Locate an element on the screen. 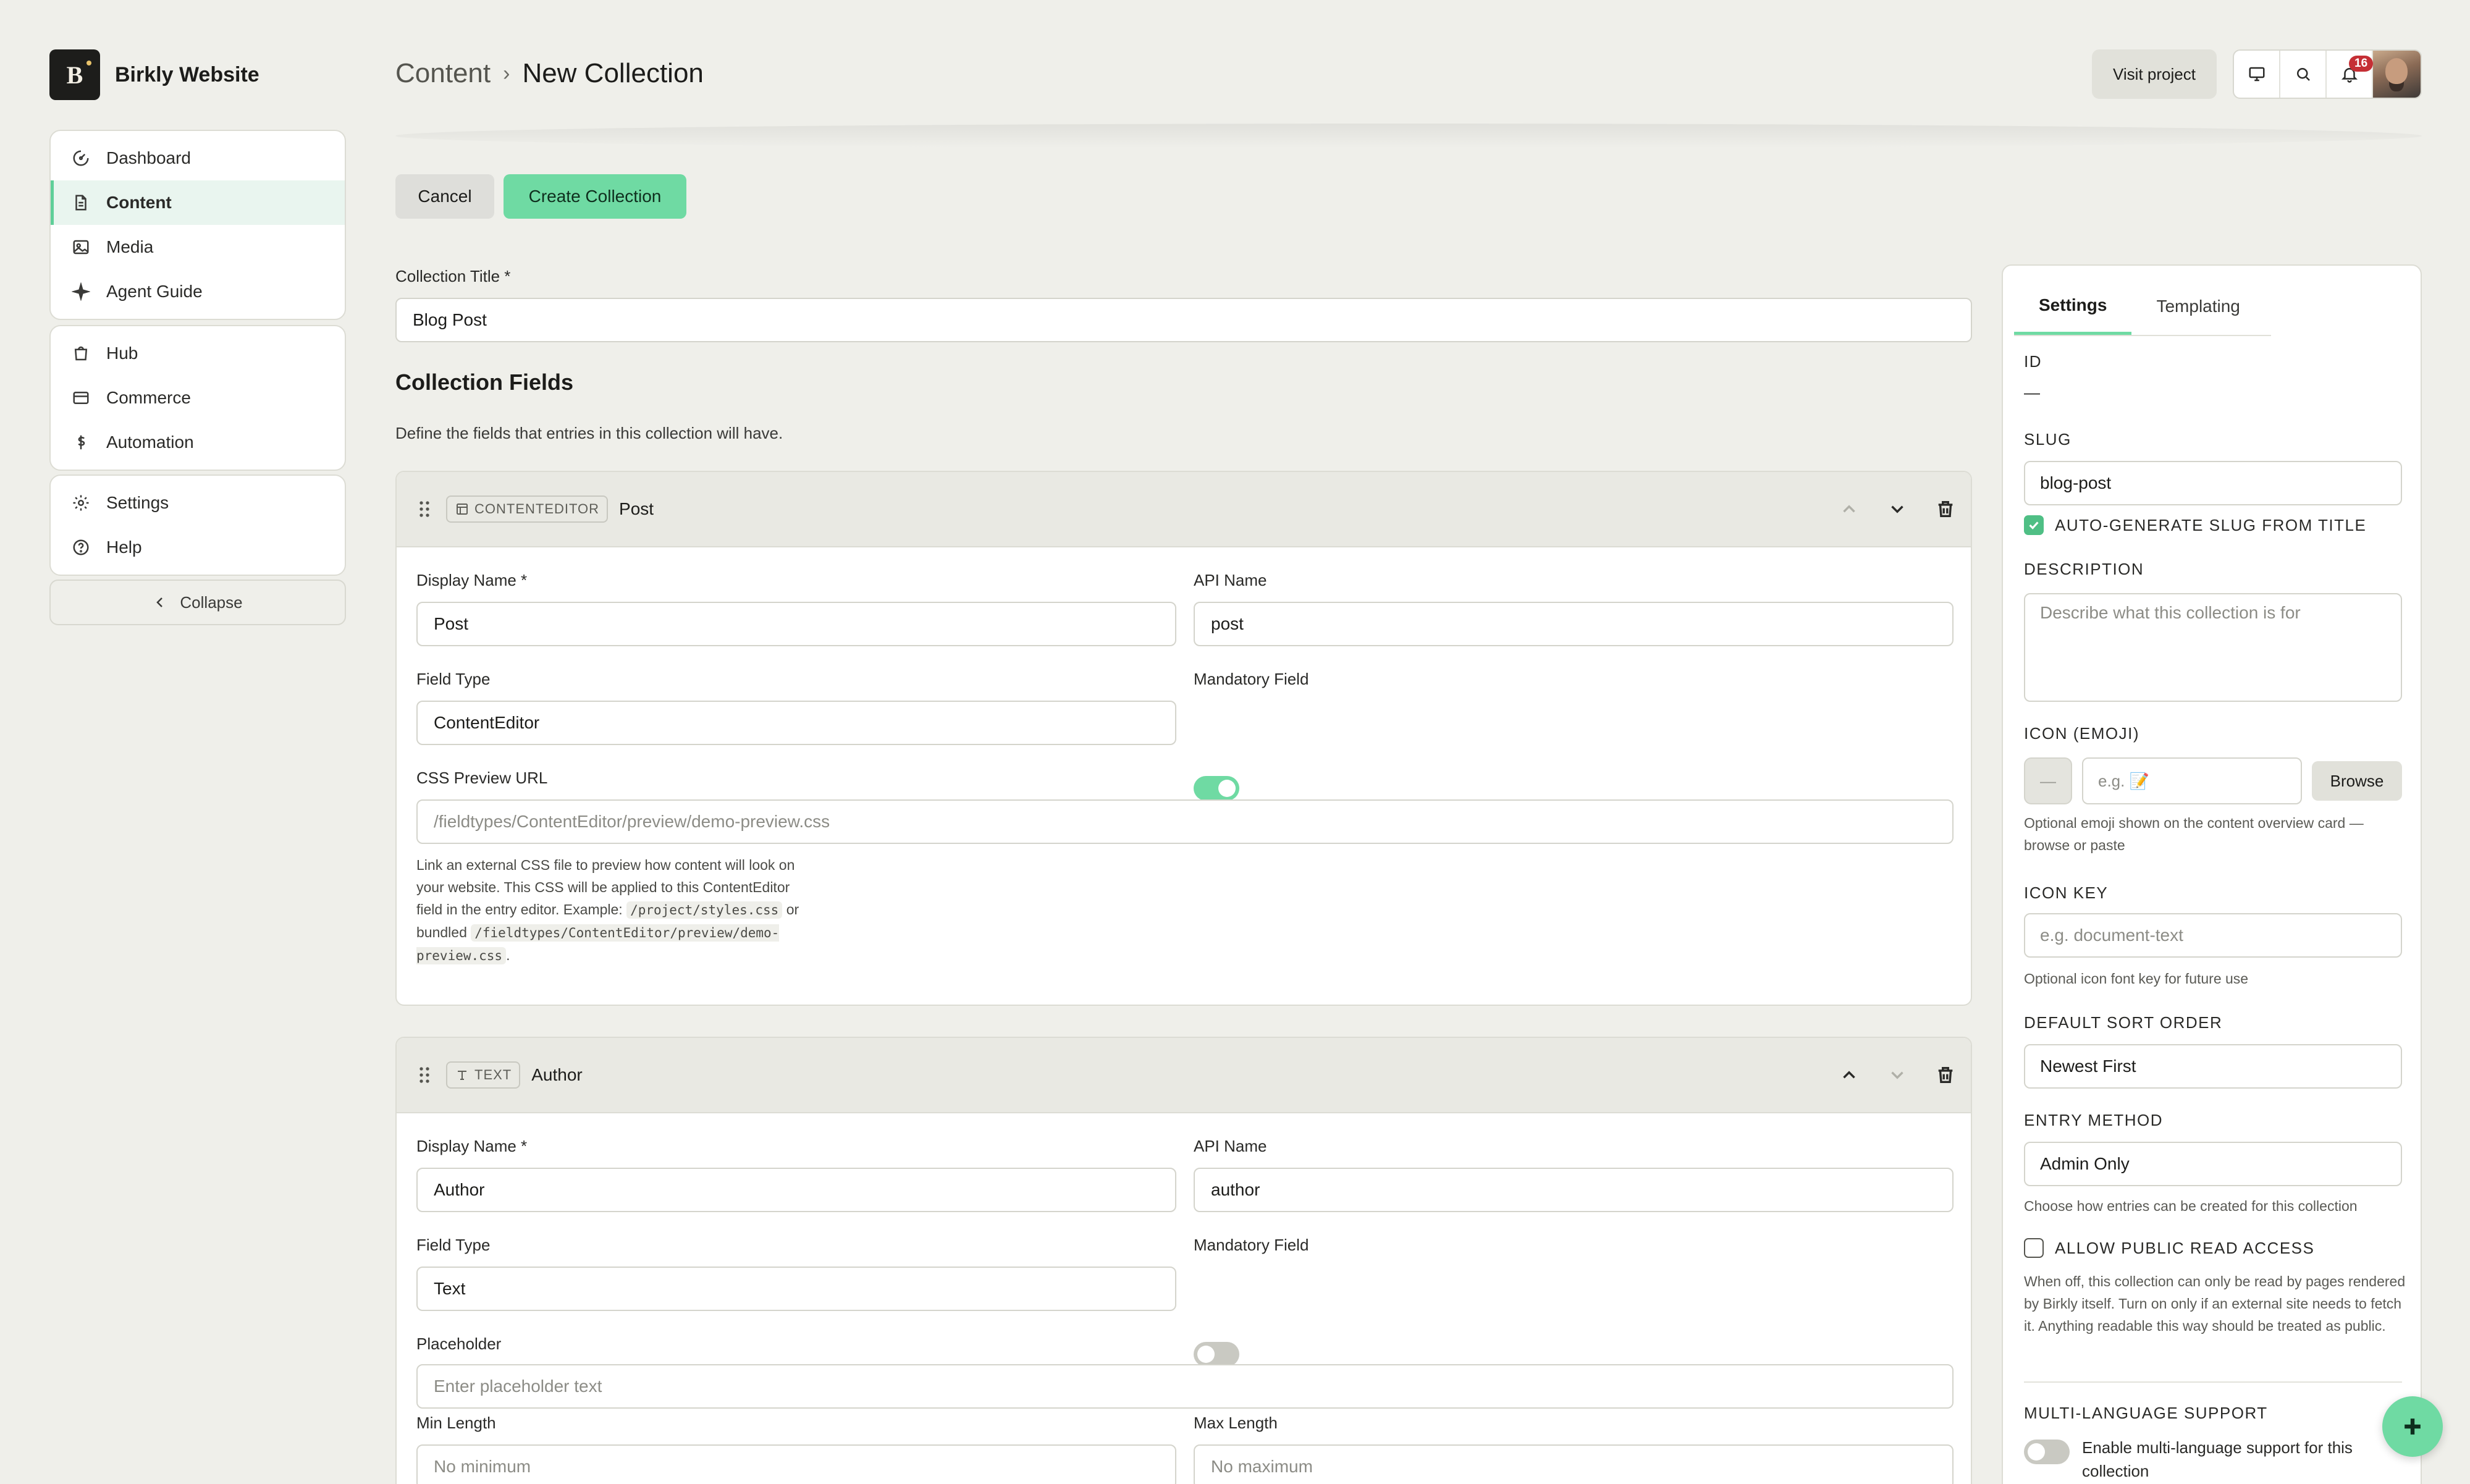  nav-group-tools: Hub Commerce Automation is located at coordinates (198, 398).